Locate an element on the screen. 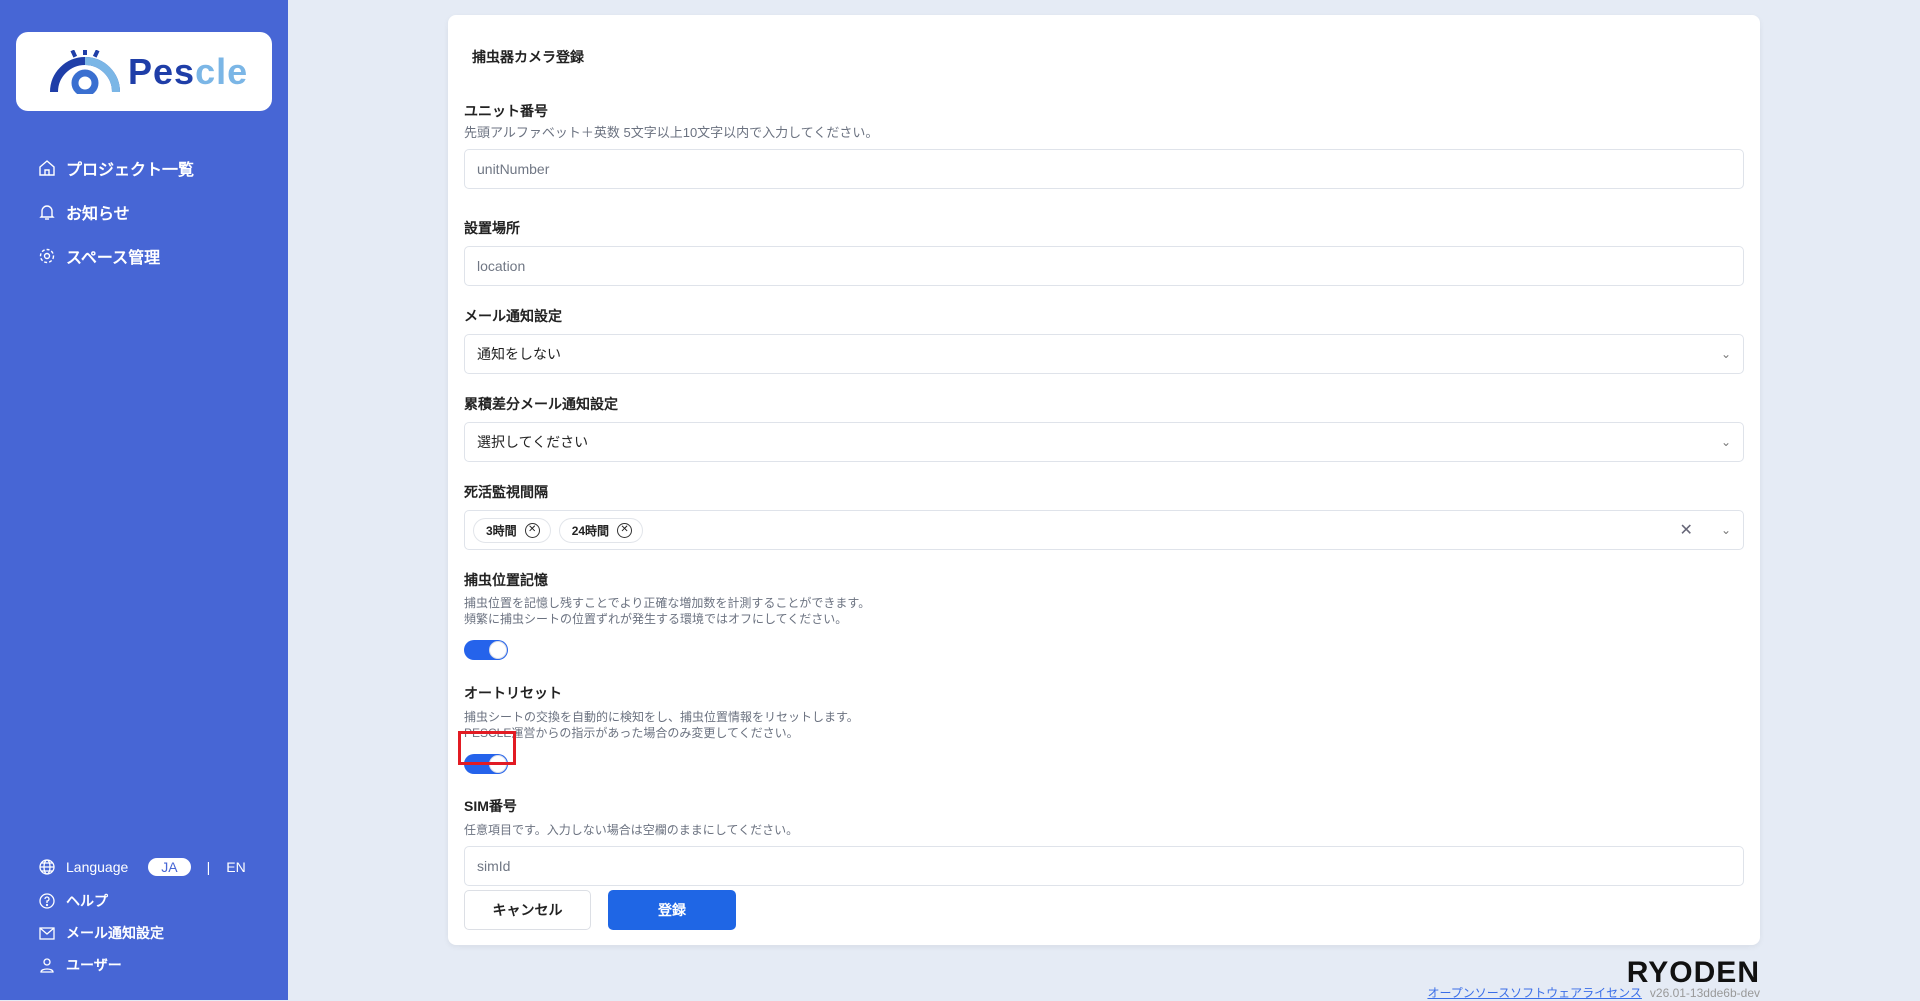  language-en-button: EN is located at coordinates (235, 867).